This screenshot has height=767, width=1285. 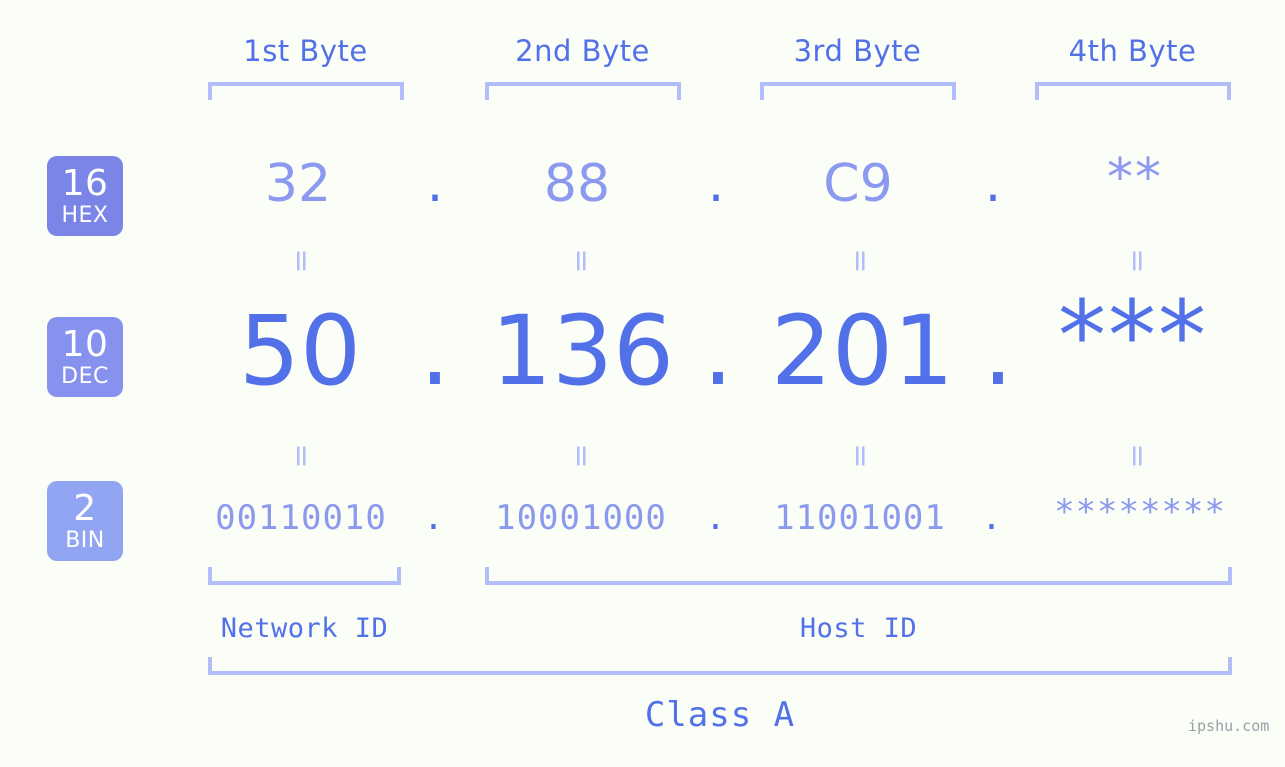 What do you see at coordinates (85, 183) in the screenshot?
I see `base-badge-hex-number: 16` at bounding box center [85, 183].